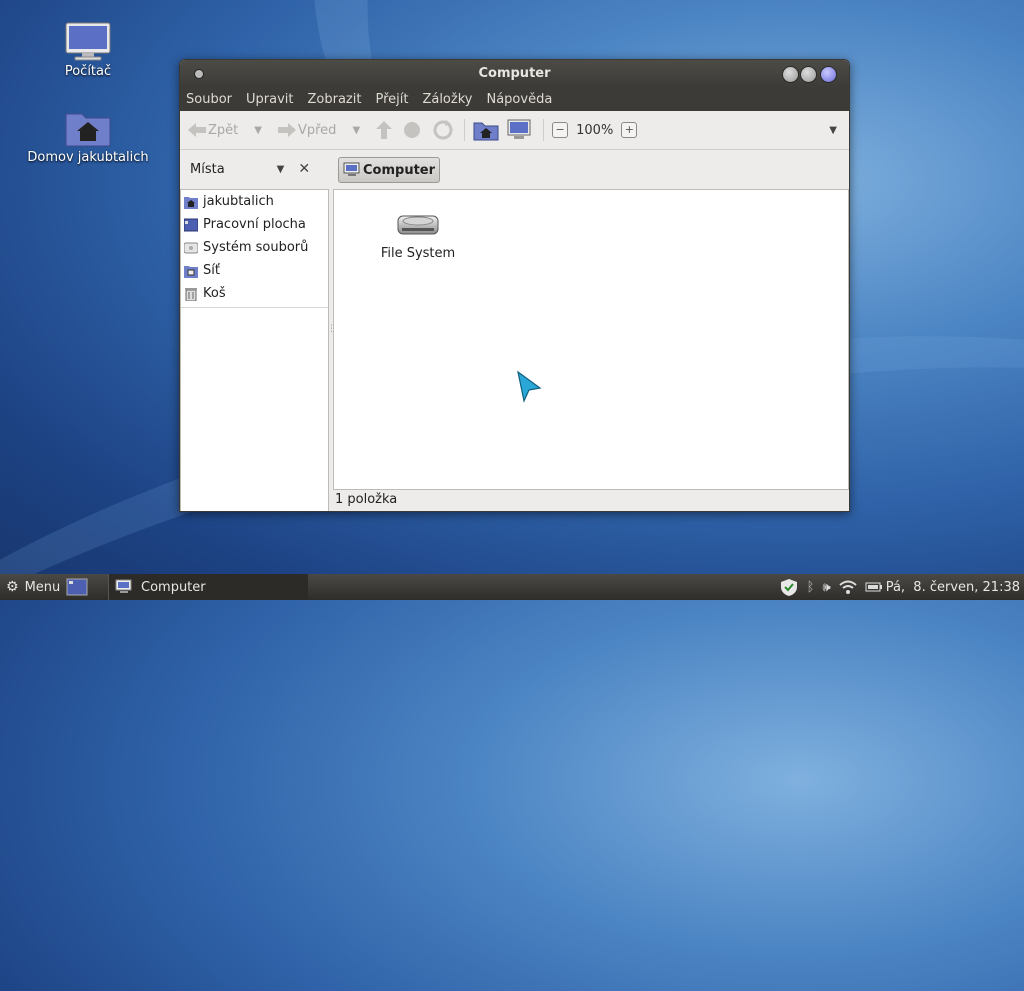  I want to click on close-button, so click(828, 74).